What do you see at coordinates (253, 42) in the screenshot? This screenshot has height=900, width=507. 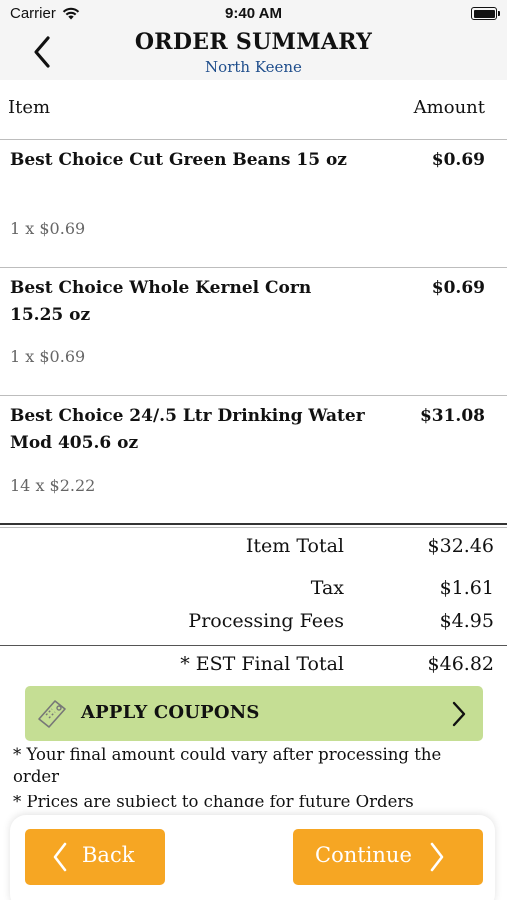 I see `page-title: ORDER SUMMARY` at bounding box center [253, 42].